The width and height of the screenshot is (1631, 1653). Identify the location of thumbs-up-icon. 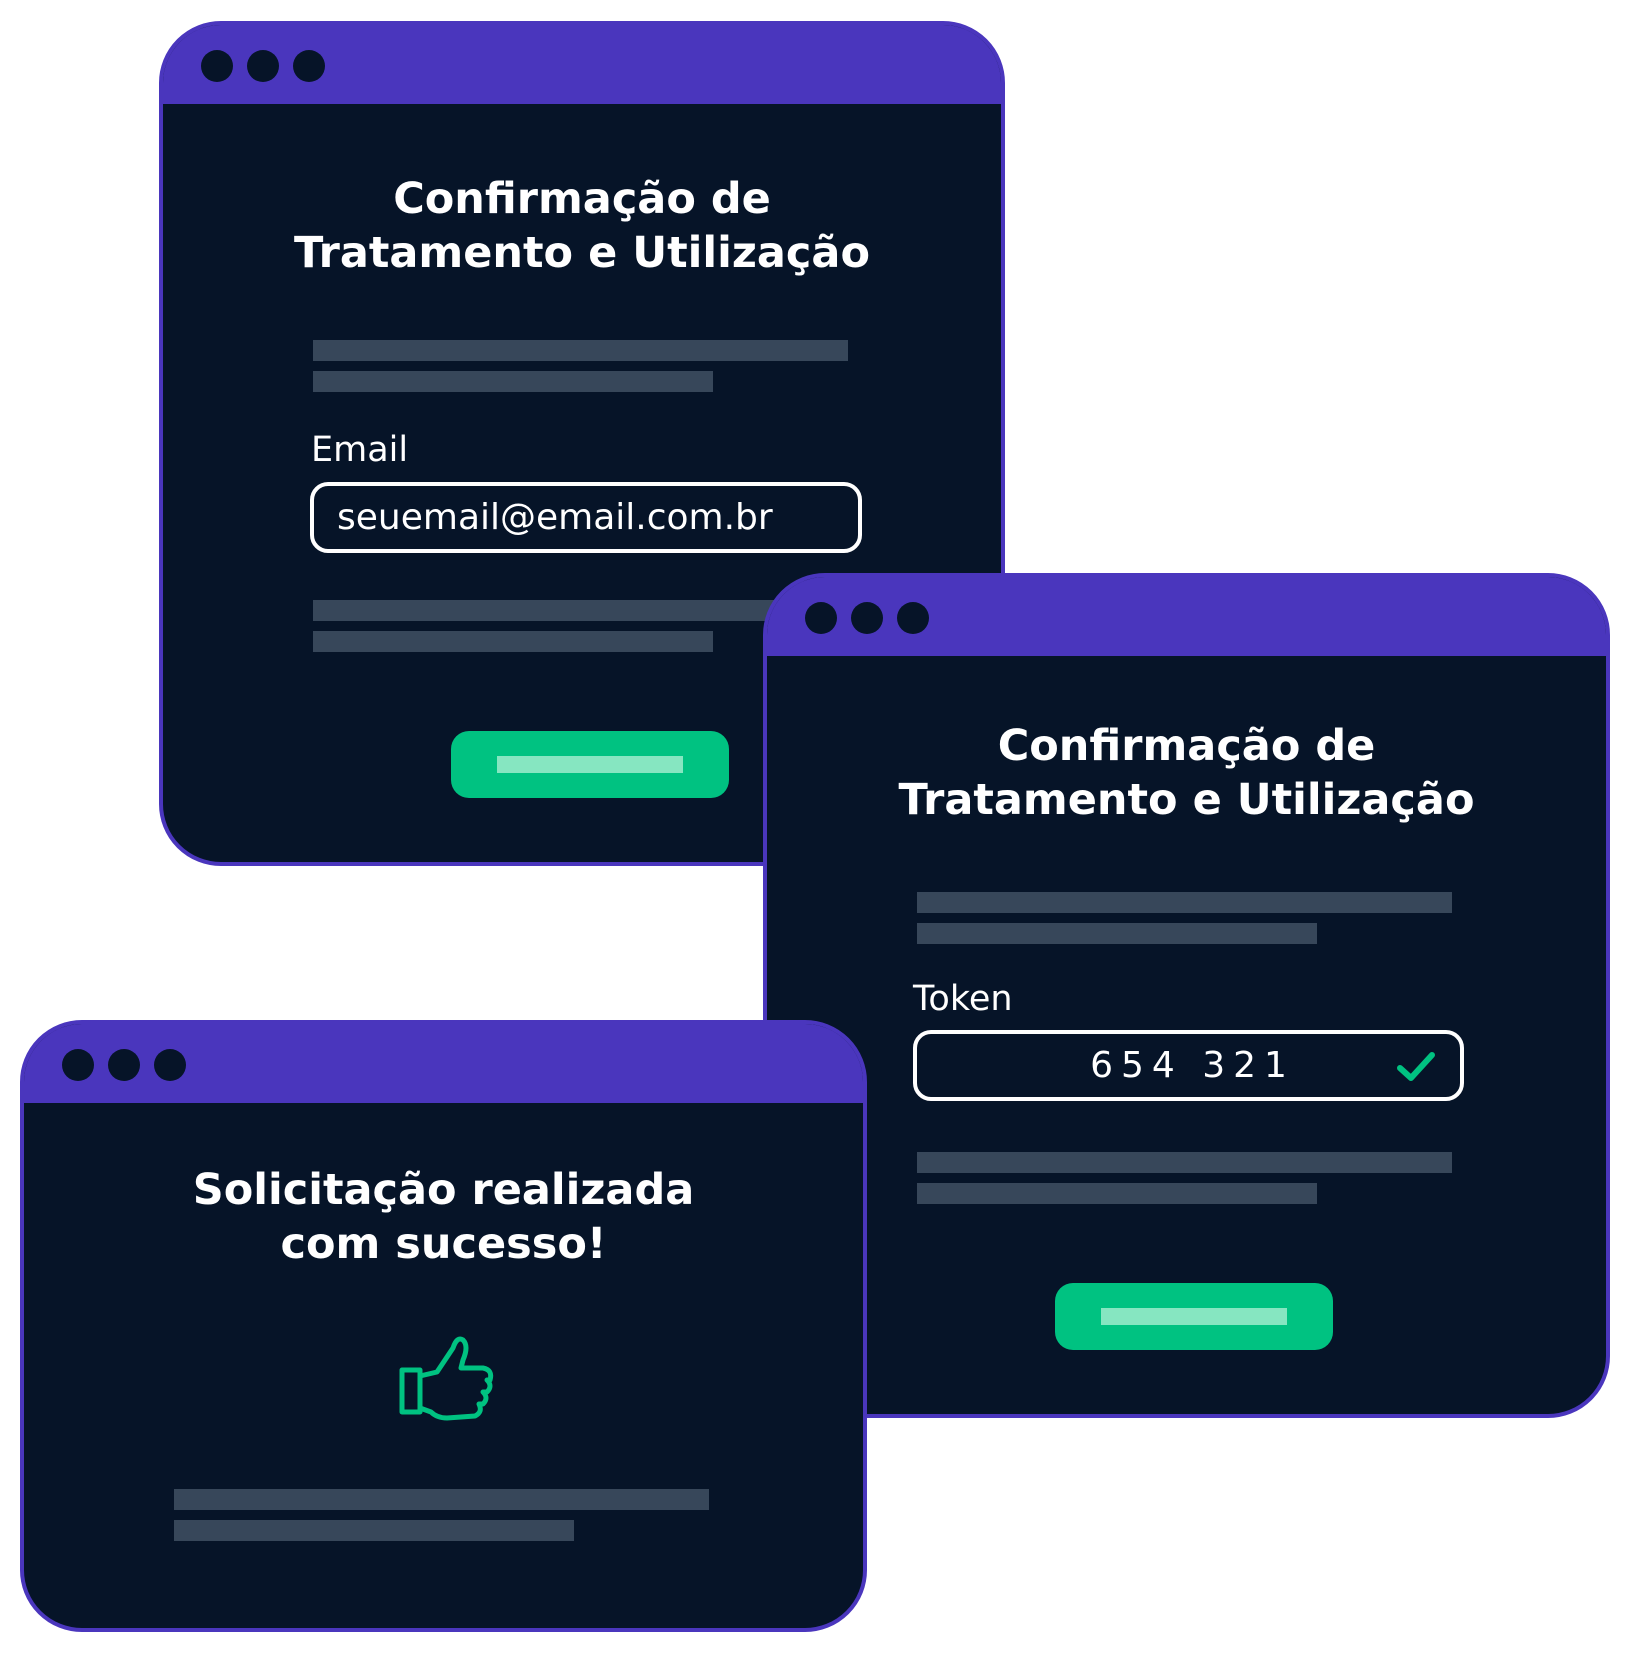
(446, 1378).